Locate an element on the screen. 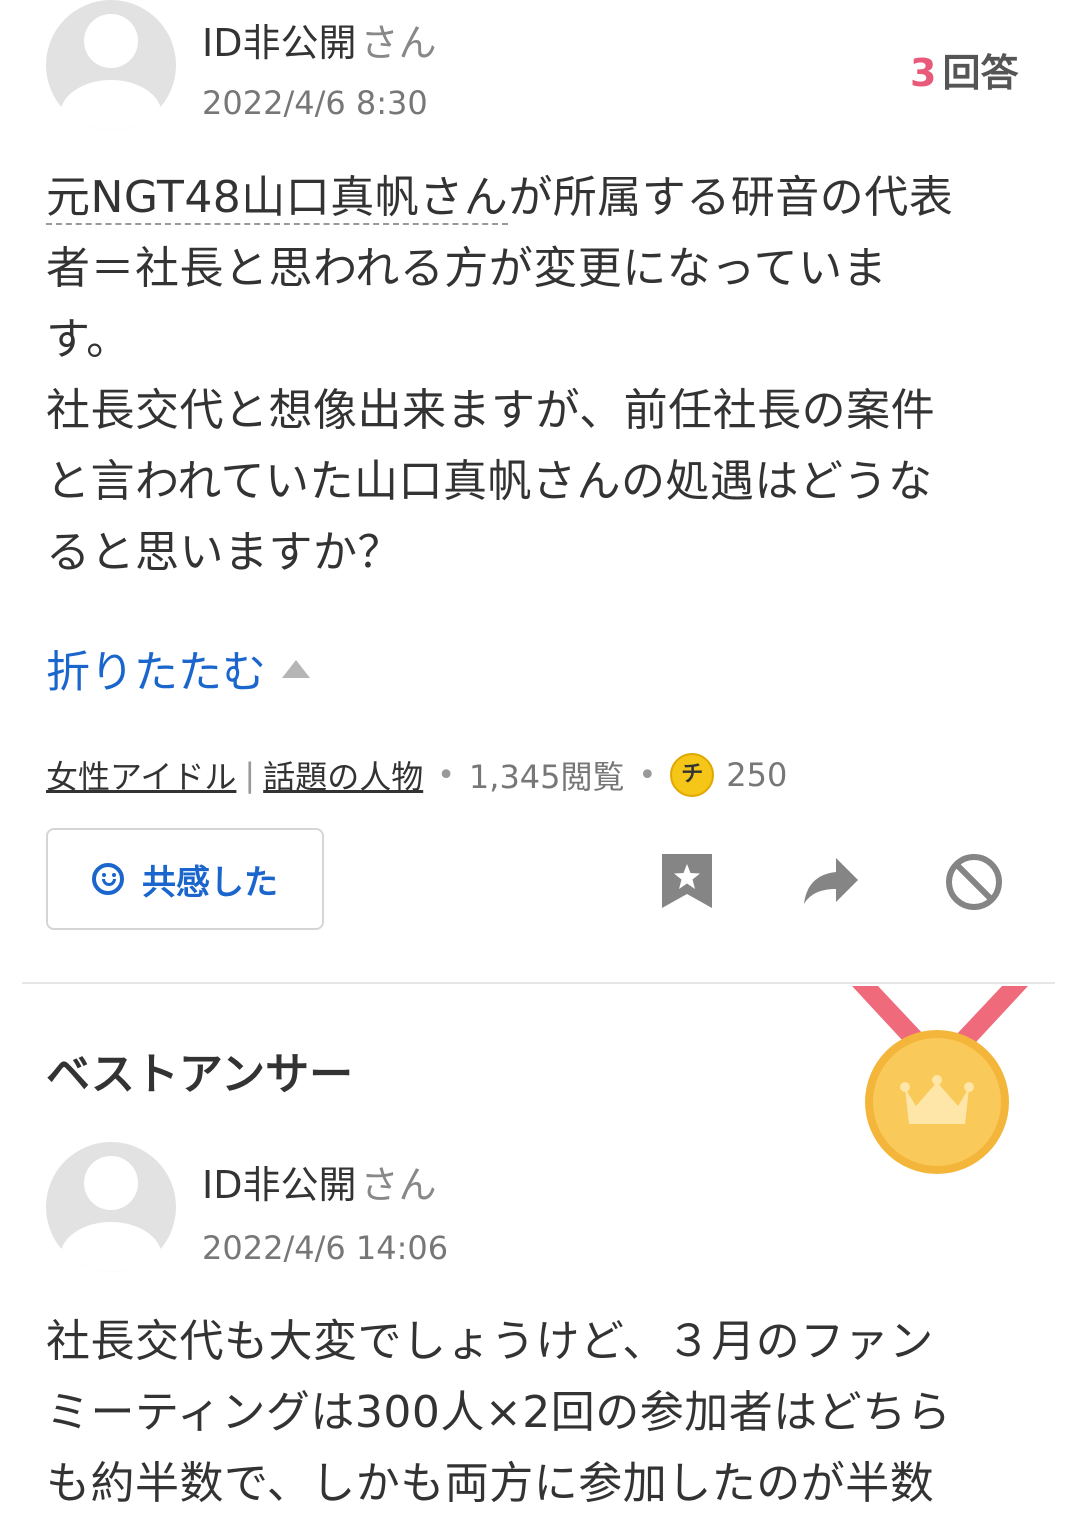 Image resolution: width=1077 pixels, height=1534 pixels. question-body-line1: が所属する研音の代表 is located at coordinates (731, 197).